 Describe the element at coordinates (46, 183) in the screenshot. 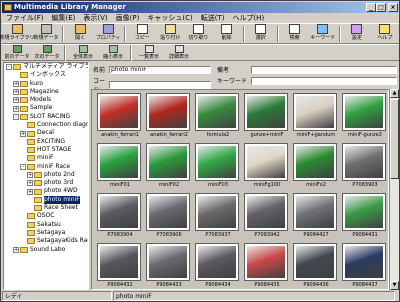

I see `tree-item: + photo 3rd` at that location.